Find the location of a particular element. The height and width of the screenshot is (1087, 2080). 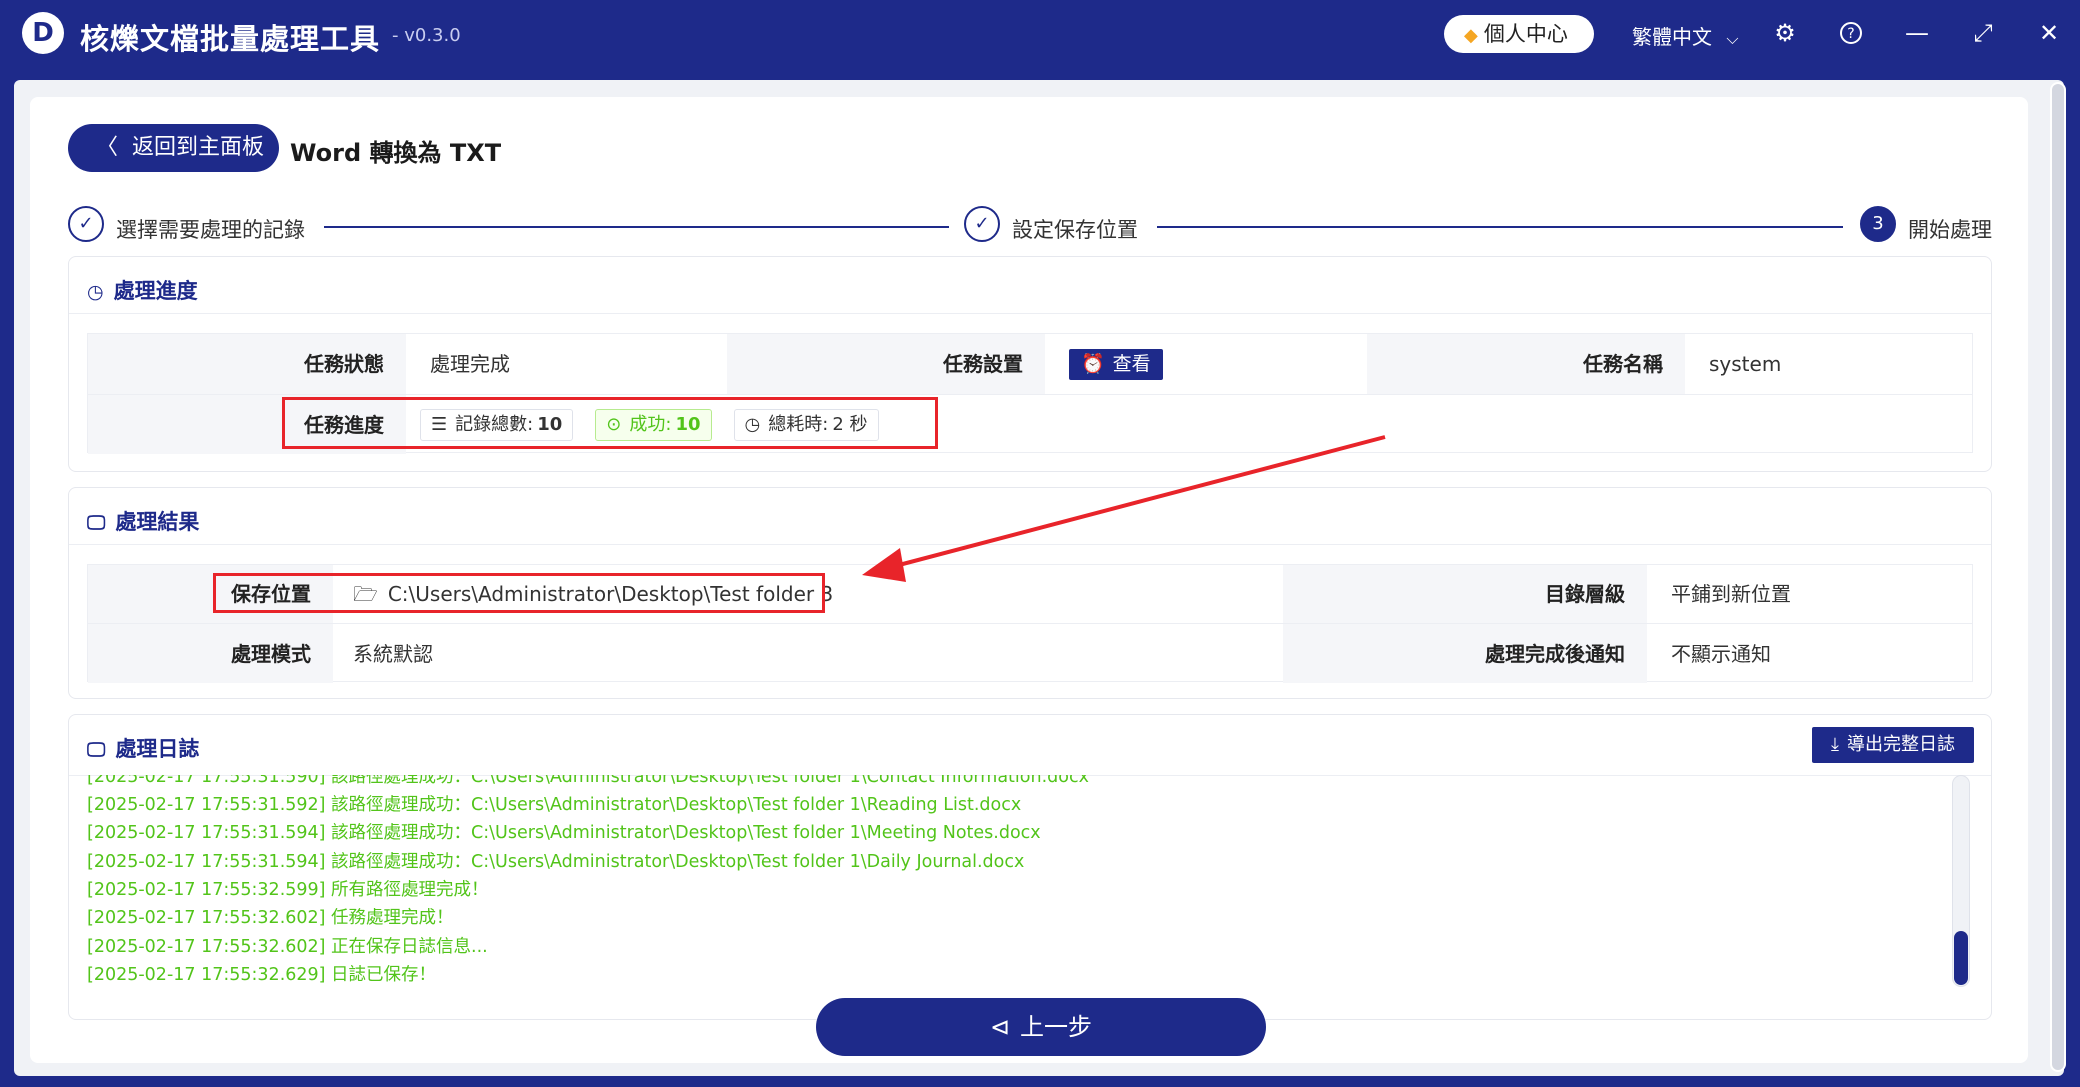

annotation-arrow-icon is located at coordinates (1124, 508).